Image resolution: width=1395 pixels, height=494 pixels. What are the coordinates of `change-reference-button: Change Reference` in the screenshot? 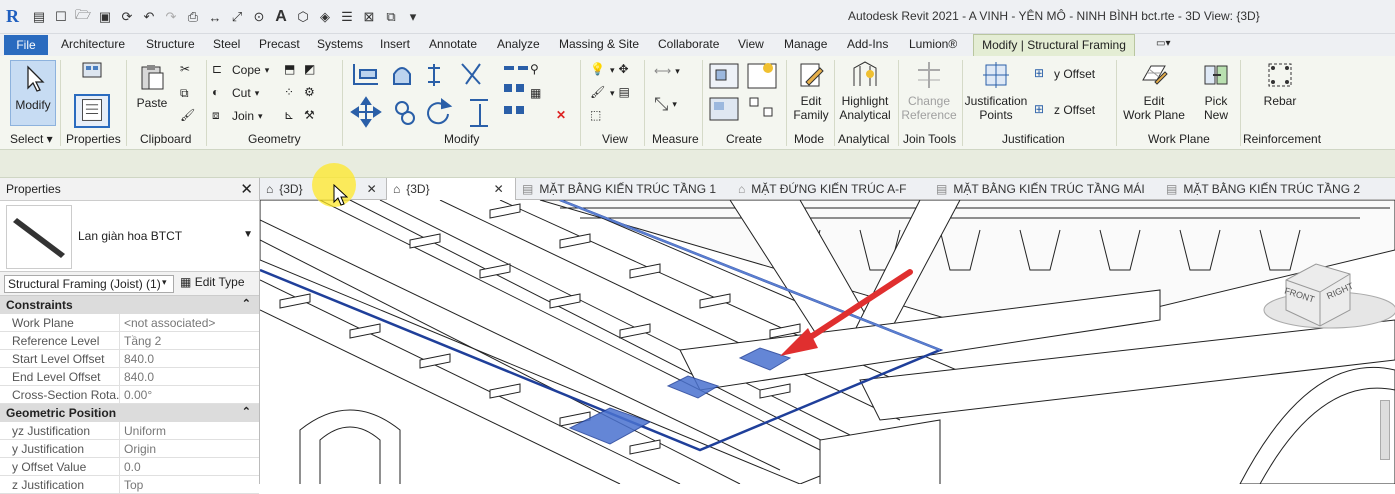 It's located at (929, 91).